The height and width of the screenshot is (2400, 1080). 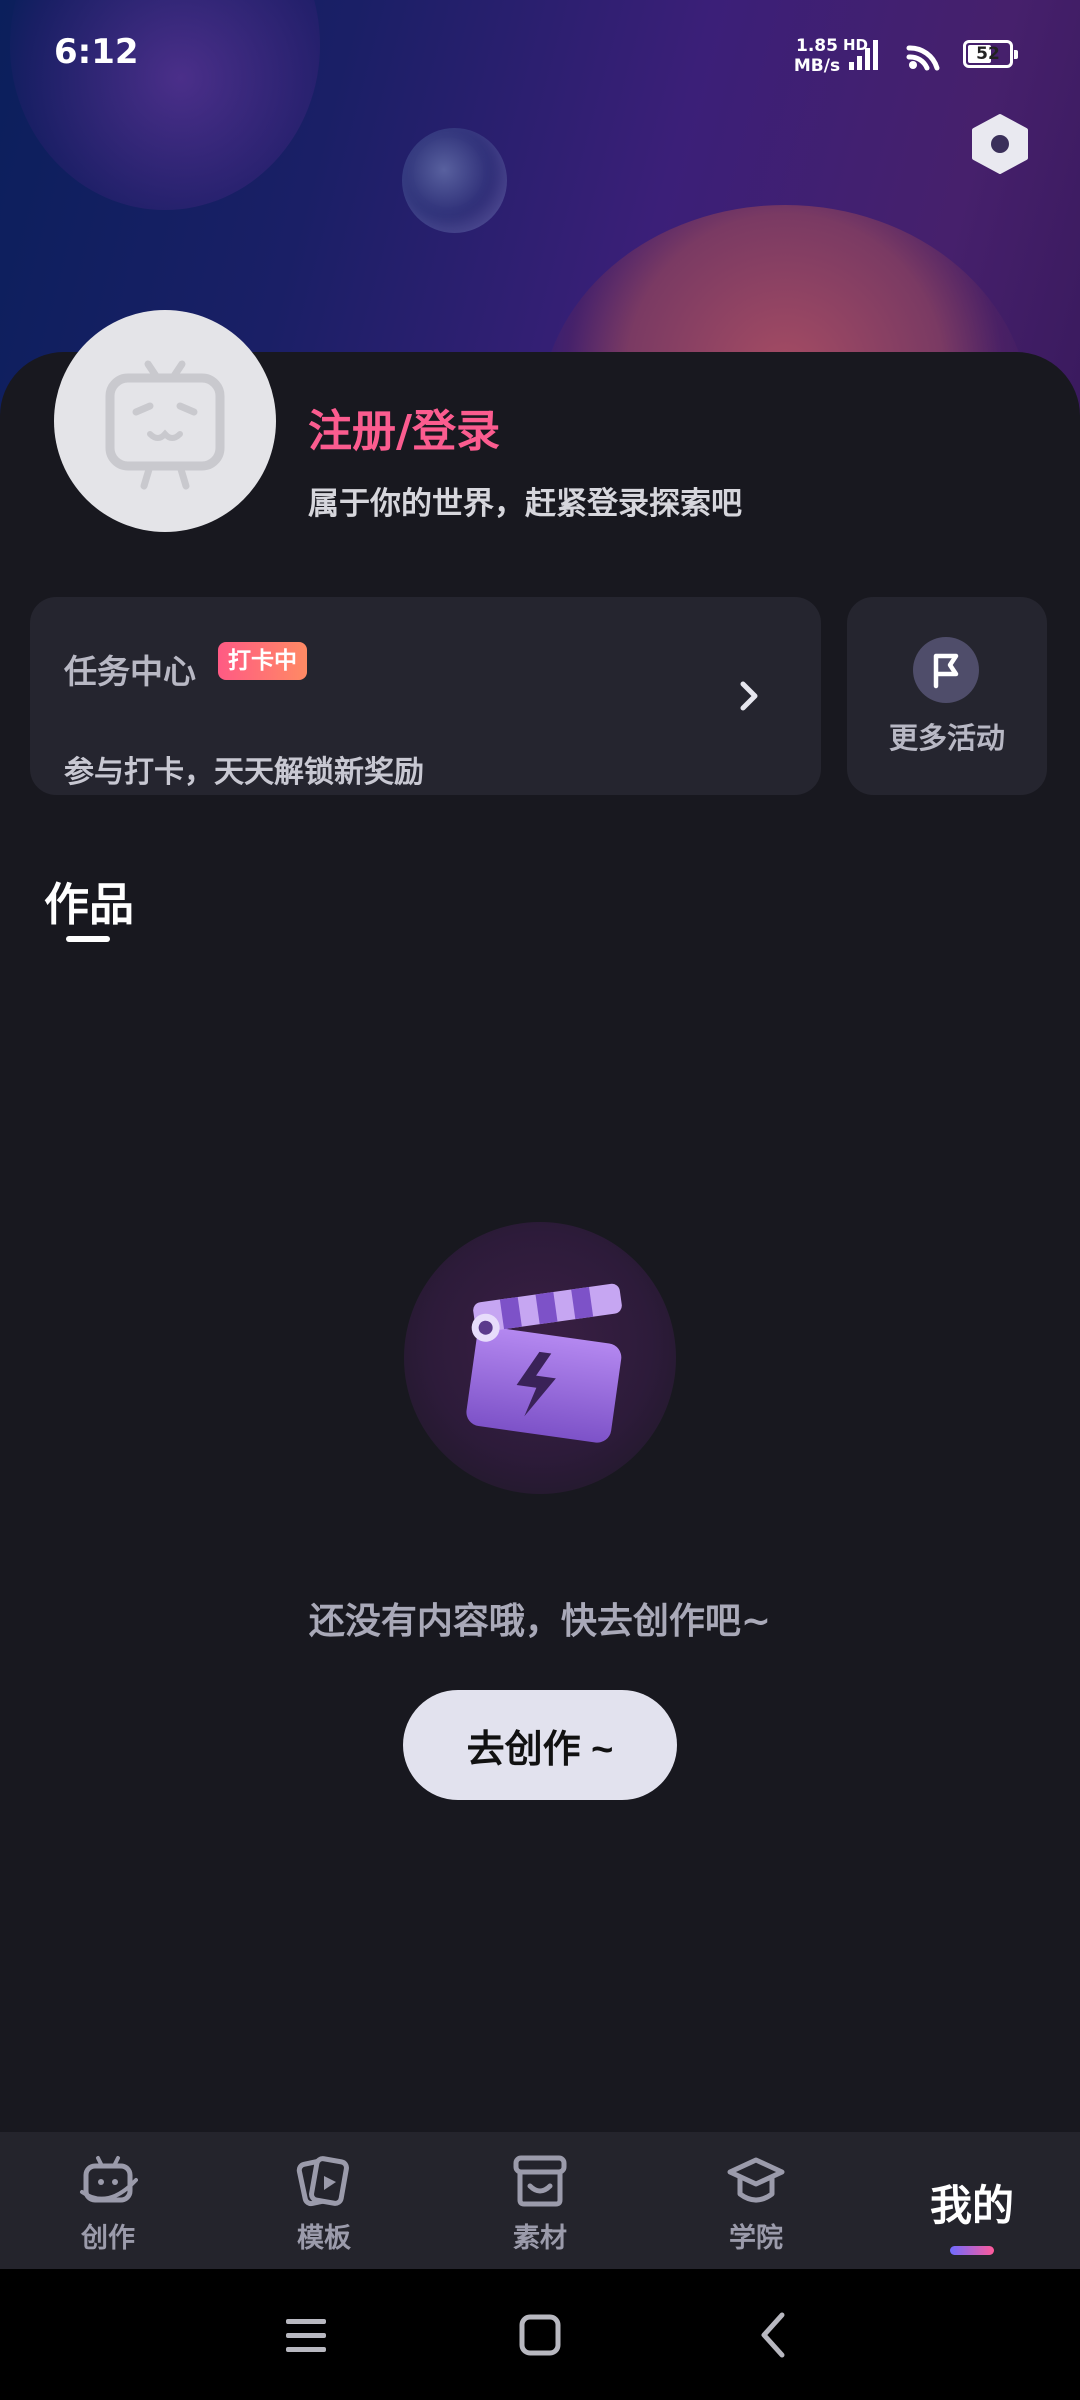 What do you see at coordinates (756, 2180) in the screenshot?
I see `graduation-cap-icon` at bounding box center [756, 2180].